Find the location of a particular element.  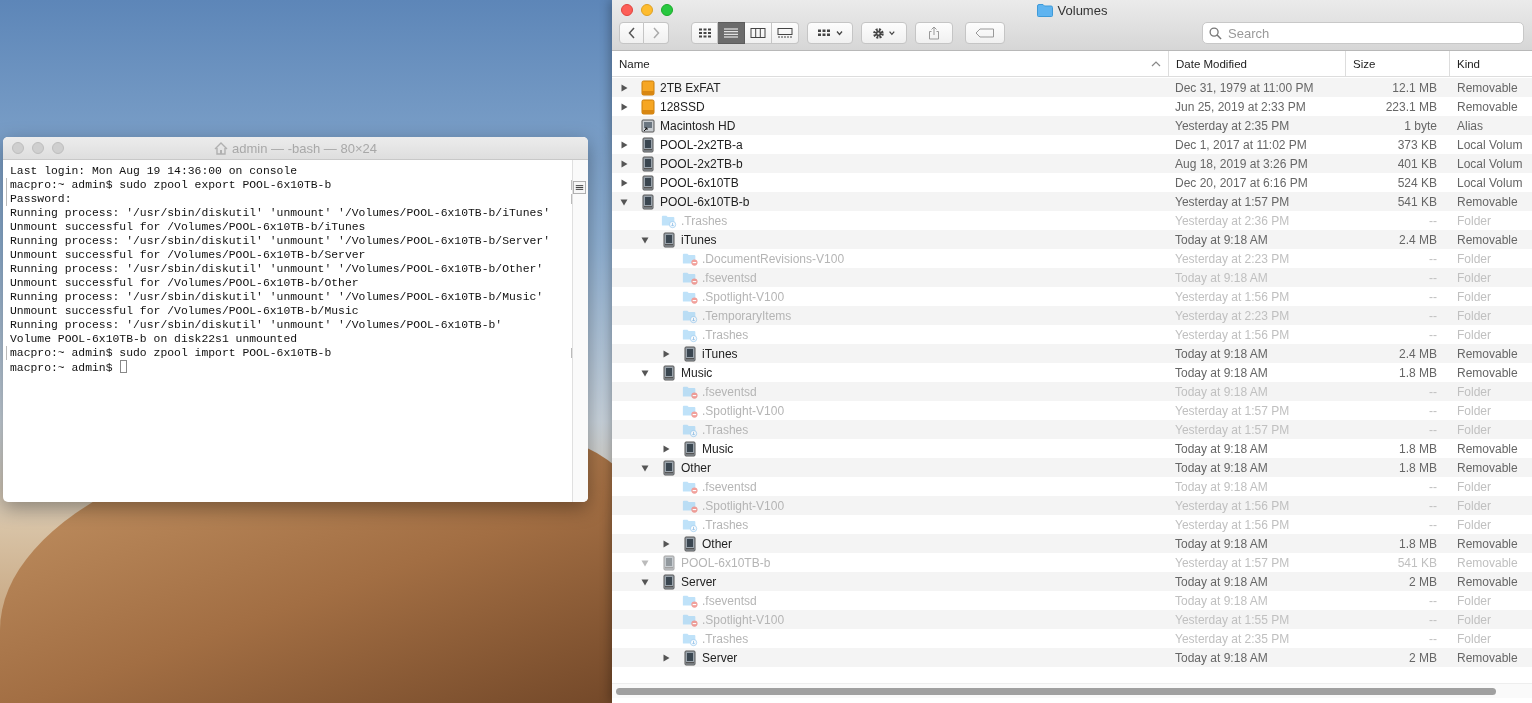

terminal-line: Running process: '/usr/sbin/diskutil' 'unmount' '/Volumes/POOL-6x10TB-b/Other' is located at coordinates (277, 269).